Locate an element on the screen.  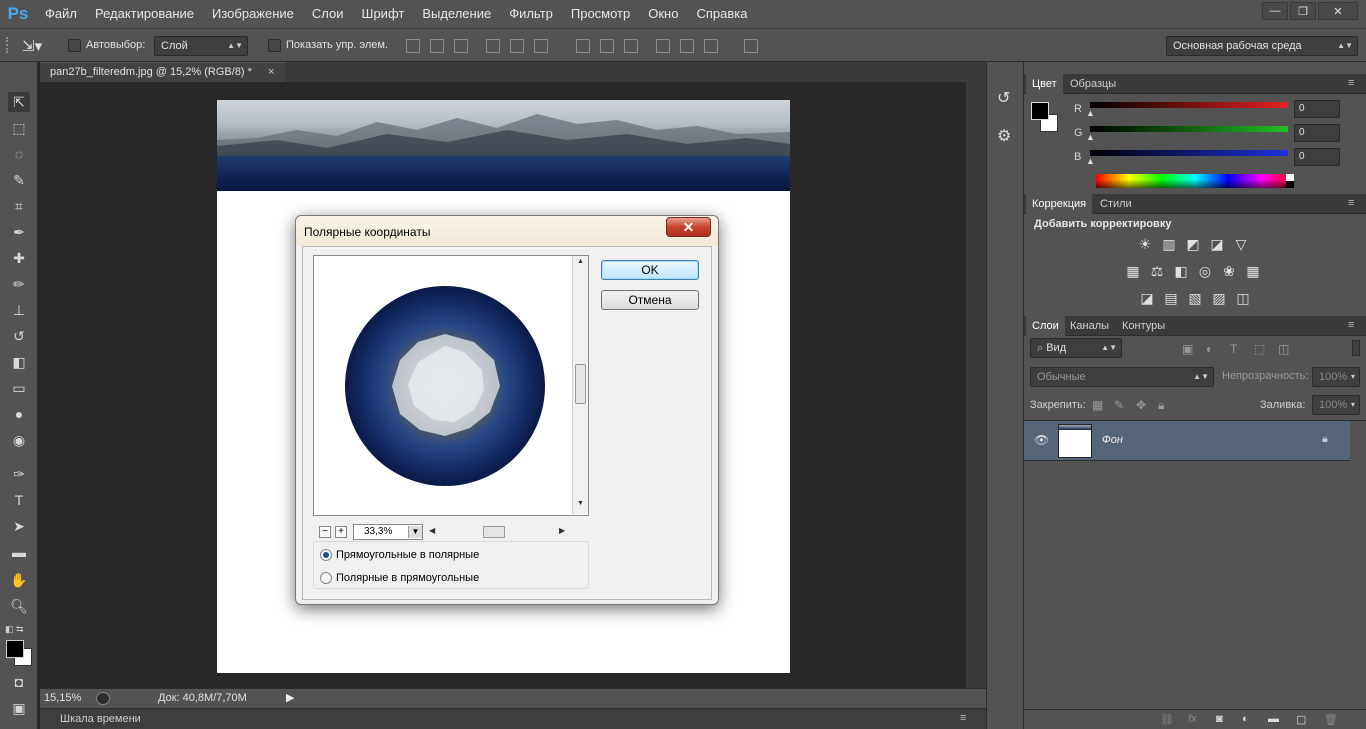
color-lookup-icon: ▦ is located at coordinates (1253, 271).